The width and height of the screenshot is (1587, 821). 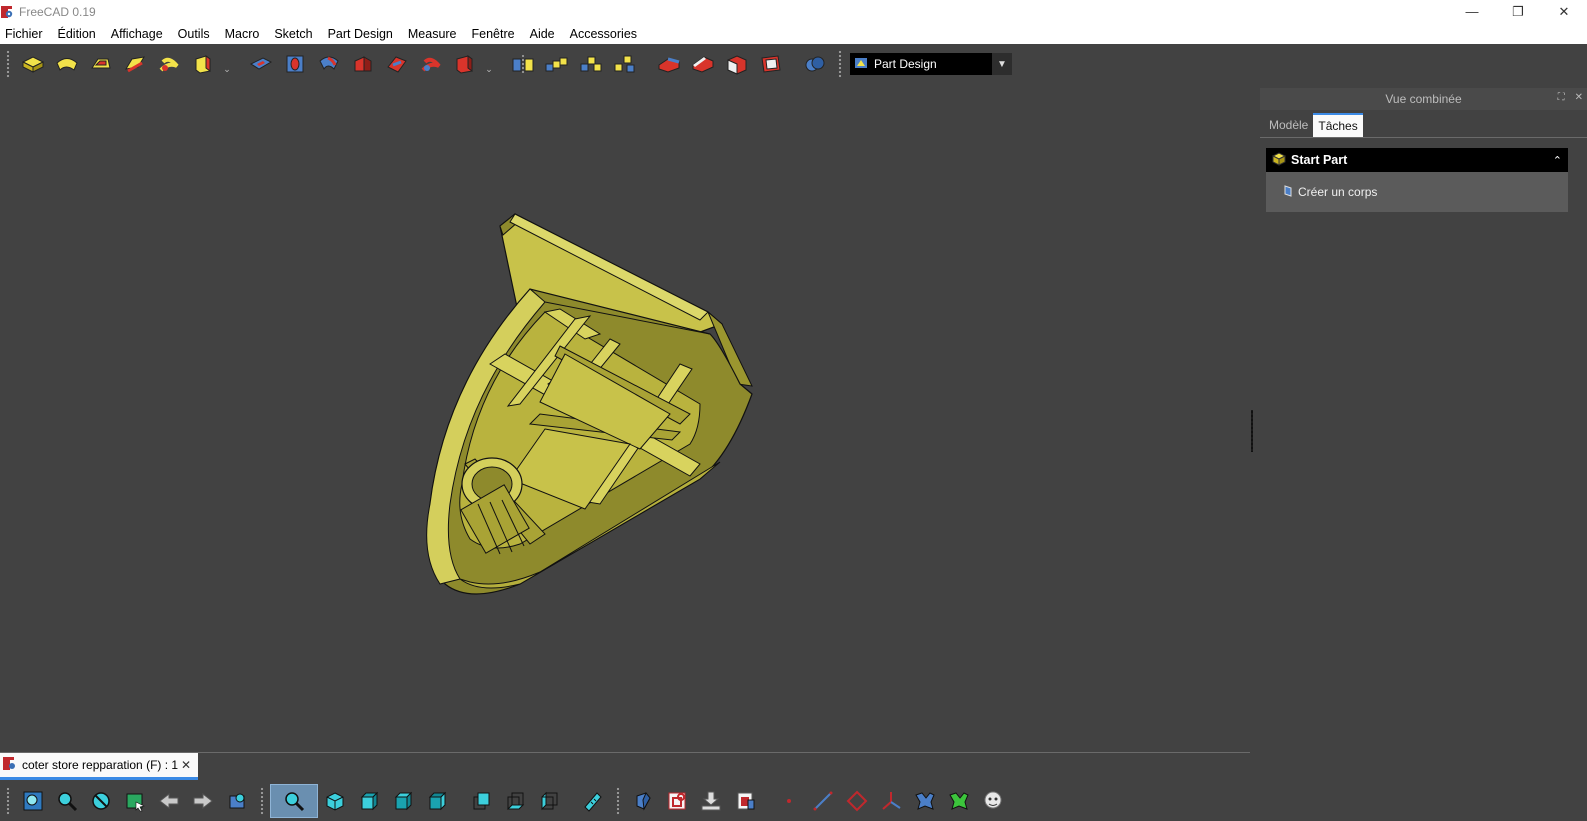 I want to click on menu-accessories: Accessories, so click(x=604, y=34).